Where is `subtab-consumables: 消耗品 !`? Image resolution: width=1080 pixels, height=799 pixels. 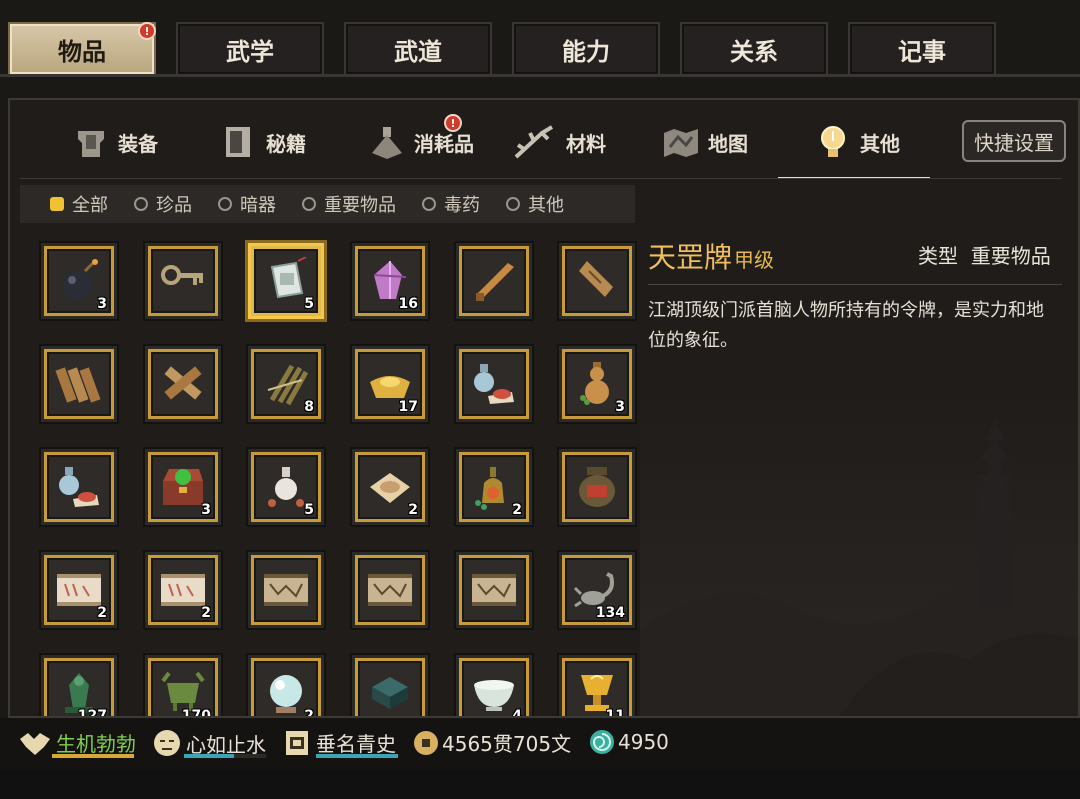
subtab-consumables: 消耗品 ! is located at coordinates (421, 142).